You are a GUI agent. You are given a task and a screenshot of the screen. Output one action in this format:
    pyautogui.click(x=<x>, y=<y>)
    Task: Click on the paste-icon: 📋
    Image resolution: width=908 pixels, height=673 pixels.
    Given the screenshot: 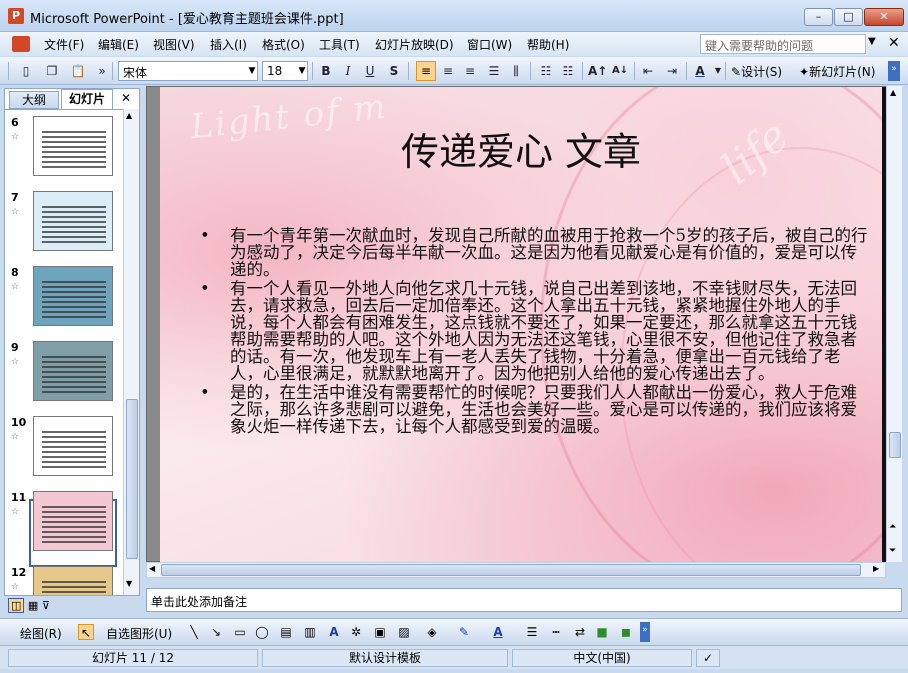 What is the action you would take?
    pyautogui.click(x=78, y=71)
    